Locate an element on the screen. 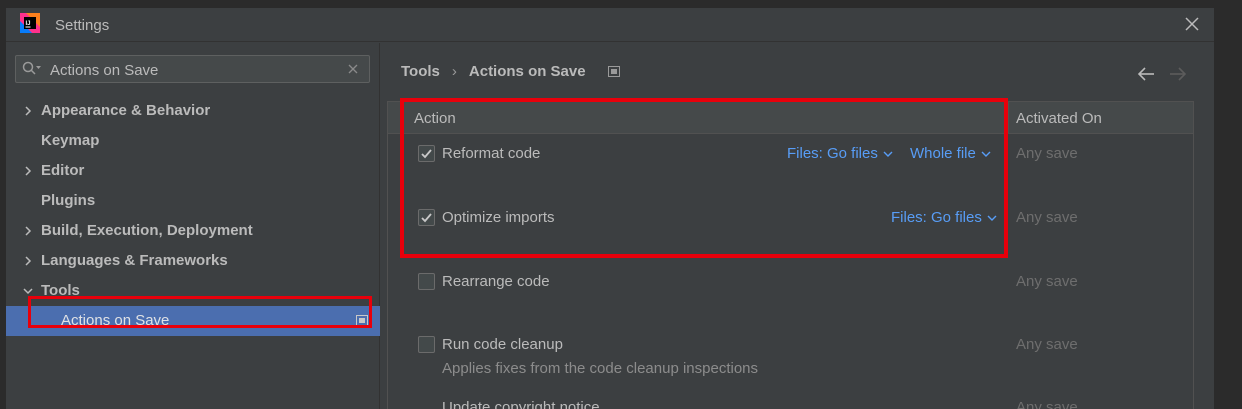  tree-item-languages-frameworks: Languages & Frameworks is located at coordinates (193, 261).